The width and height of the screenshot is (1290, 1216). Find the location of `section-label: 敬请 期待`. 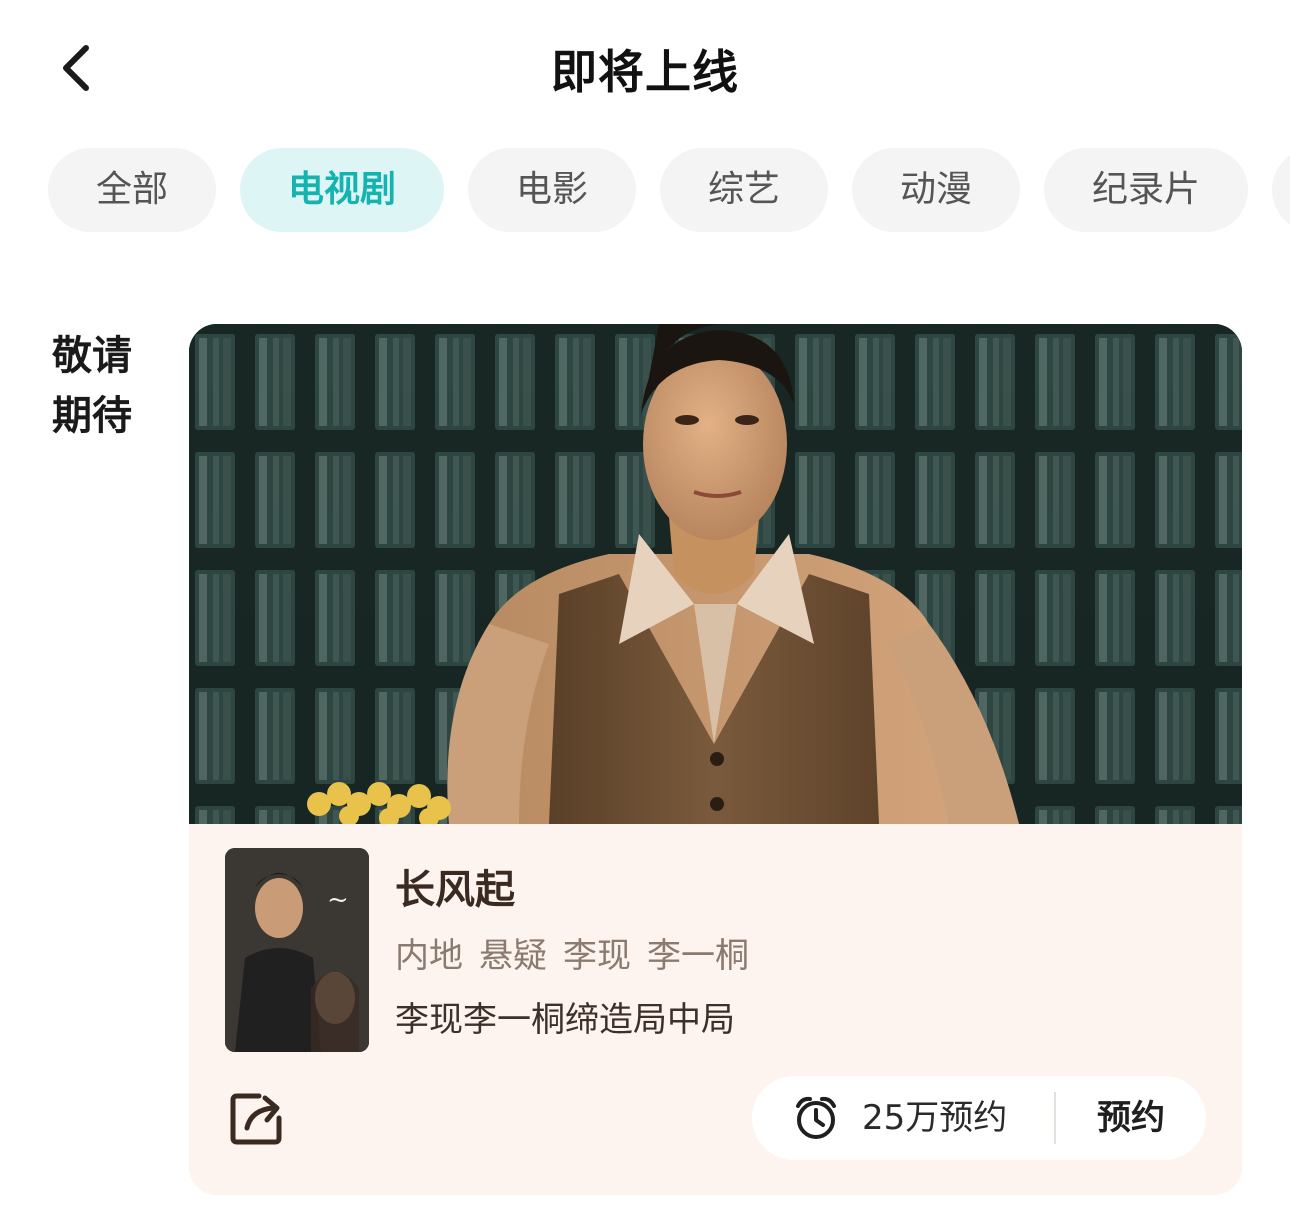

section-label: 敬请 期待 is located at coordinates (102, 386).